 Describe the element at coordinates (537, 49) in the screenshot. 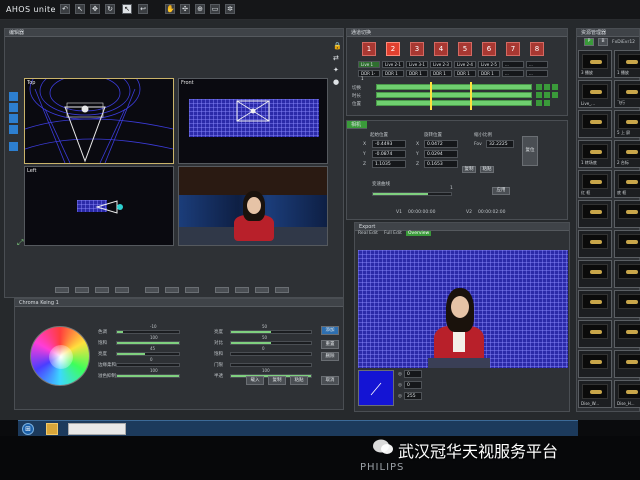

I see `channel-button: 8` at that location.